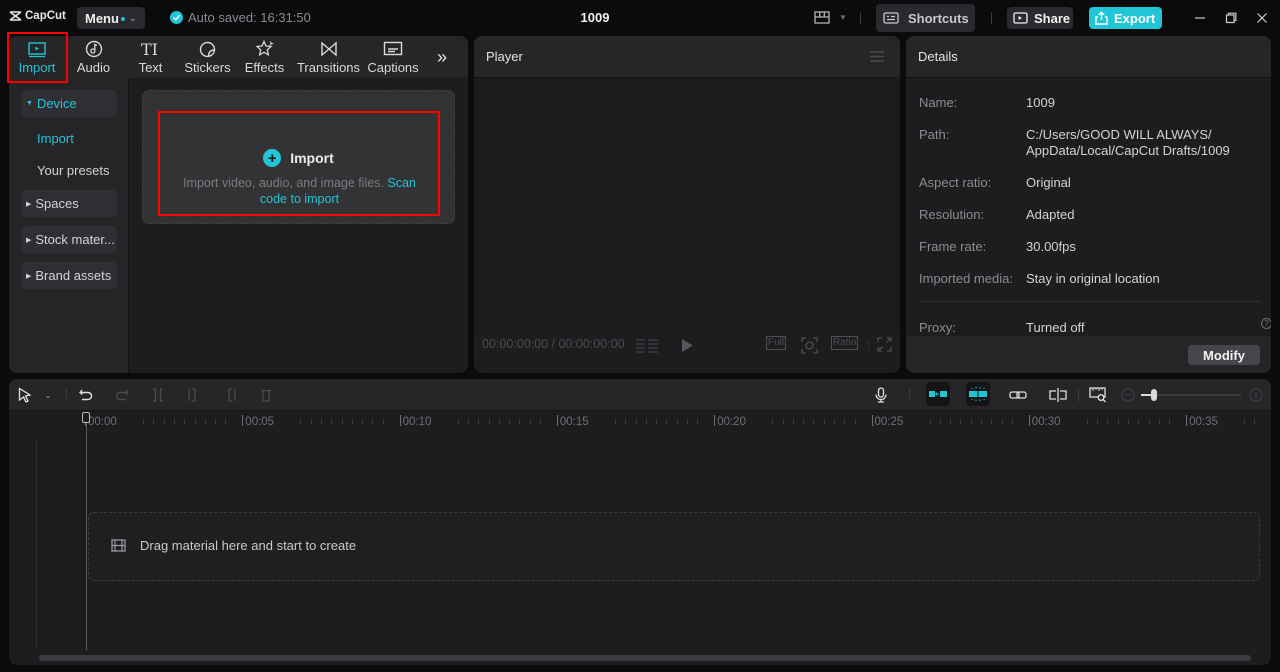  What do you see at coordinates (1087, 247) in the screenshot?
I see `detail-row-frame-rate: Frame rate: 30.00fps` at bounding box center [1087, 247].